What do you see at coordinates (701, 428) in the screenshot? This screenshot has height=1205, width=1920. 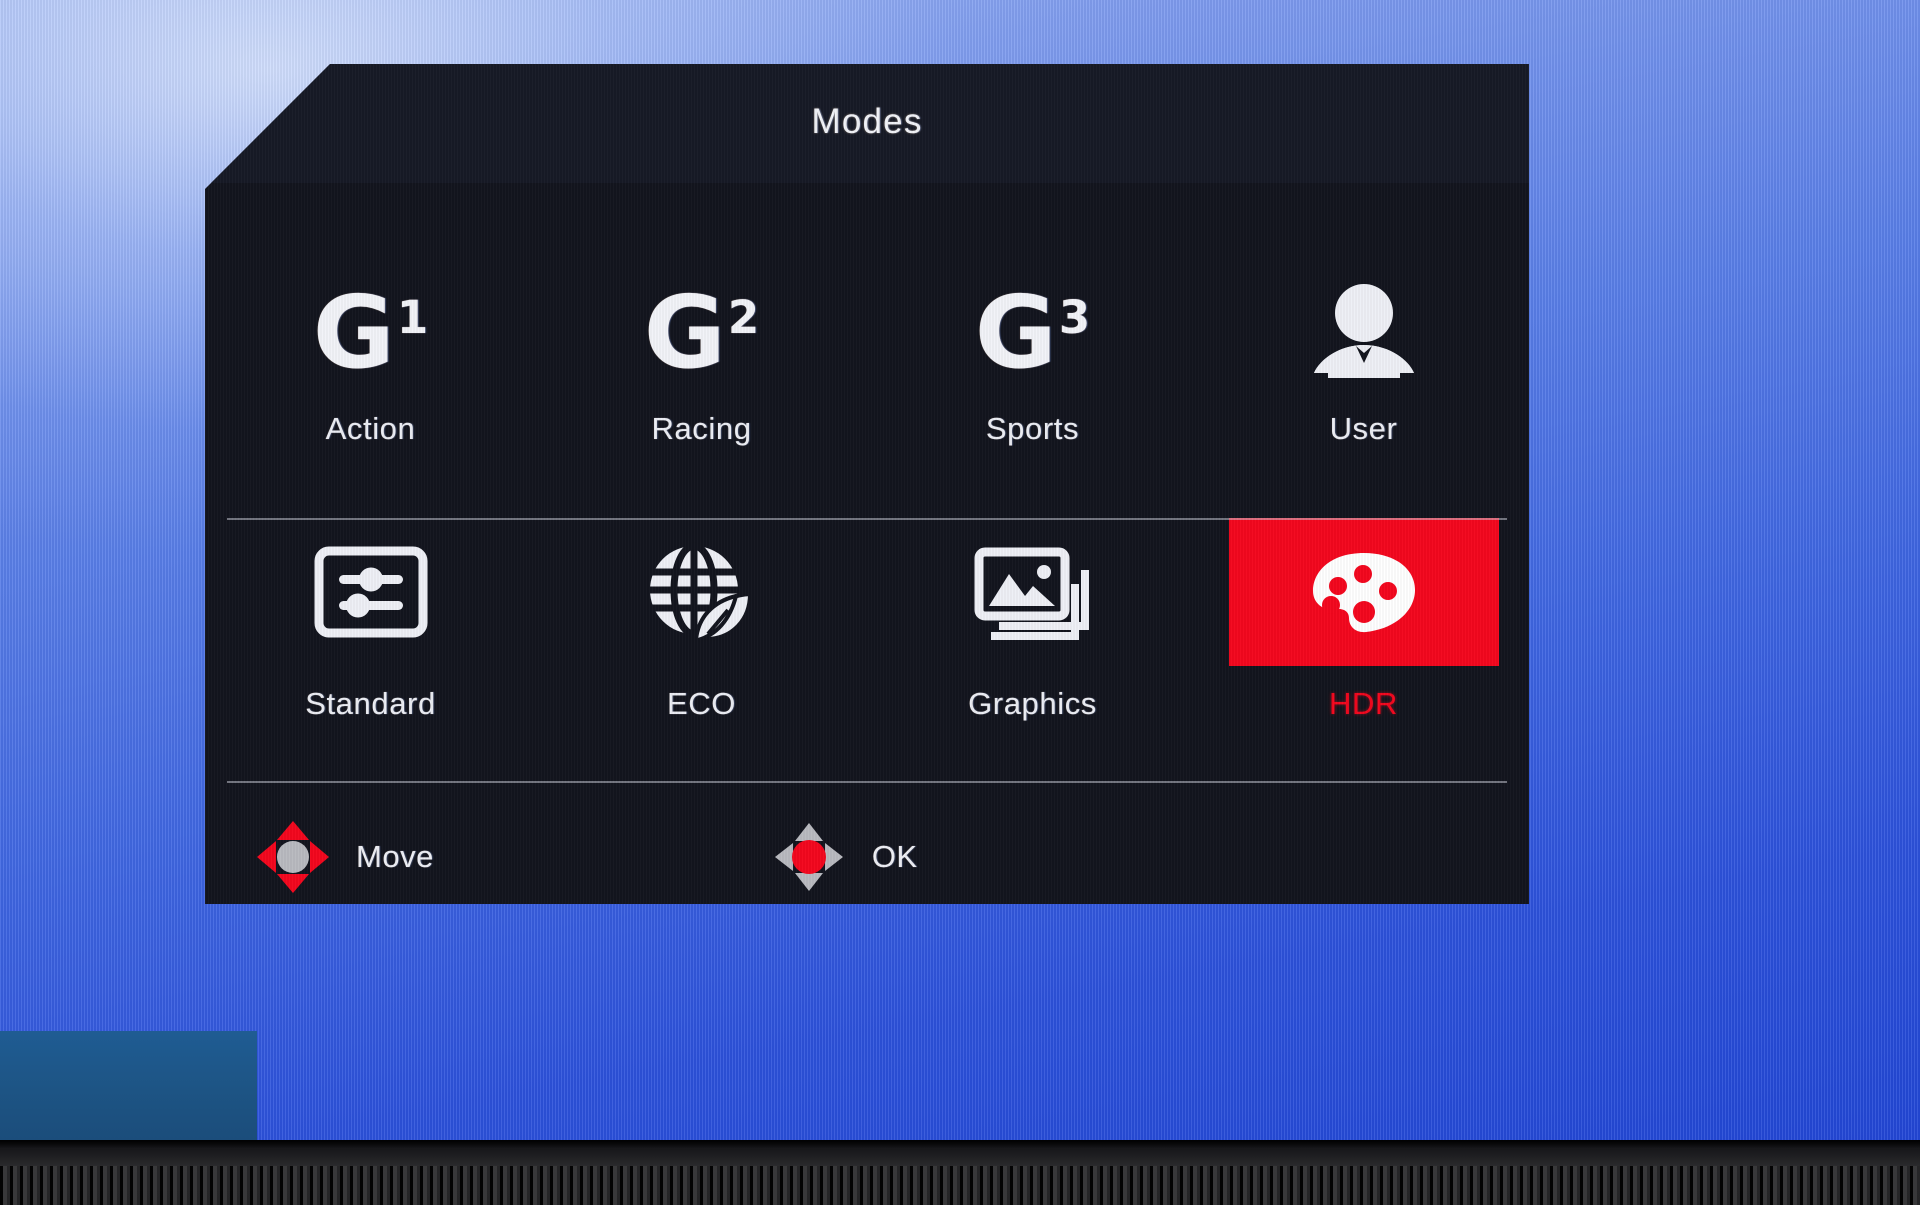 I see `mode-label-racing: Racing` at bounding box center [701, 428].